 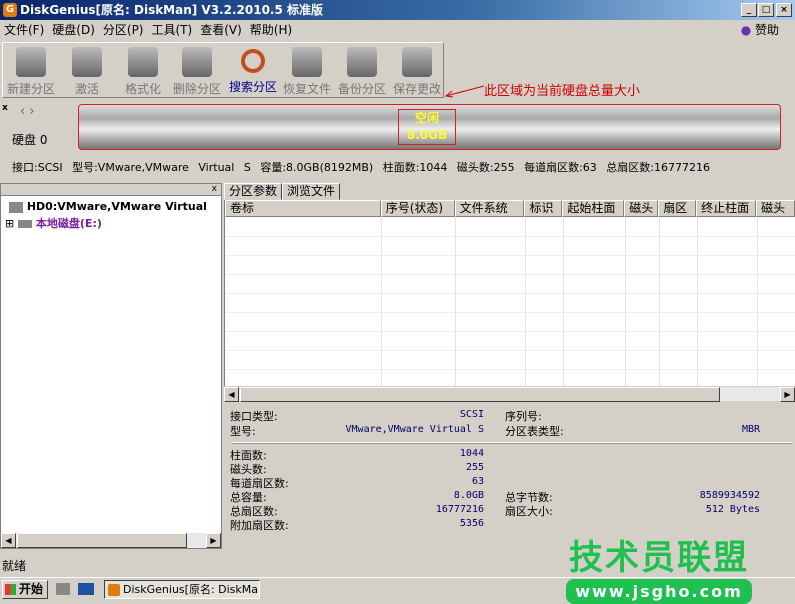 I want to click on annotation-arrow-icon, so click(x=464, y=91).